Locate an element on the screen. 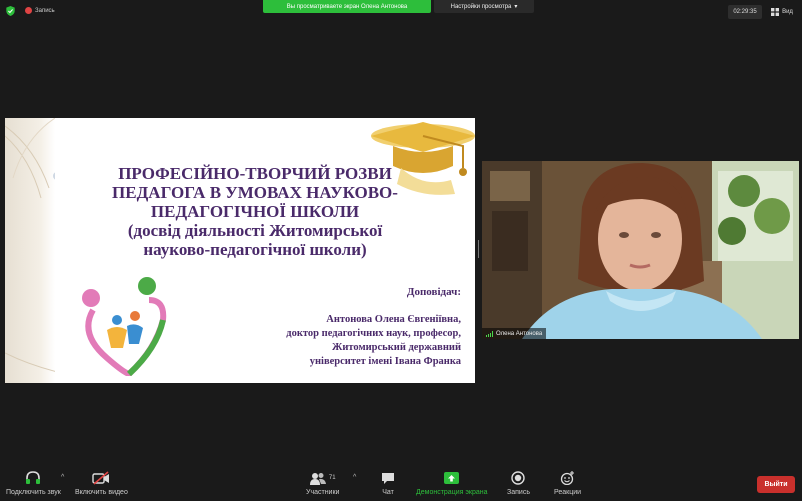 Image resolution: width=802 pixels, height=501 pixels. chevron-down-icon: ▾ is located at coordinates (516, 7).